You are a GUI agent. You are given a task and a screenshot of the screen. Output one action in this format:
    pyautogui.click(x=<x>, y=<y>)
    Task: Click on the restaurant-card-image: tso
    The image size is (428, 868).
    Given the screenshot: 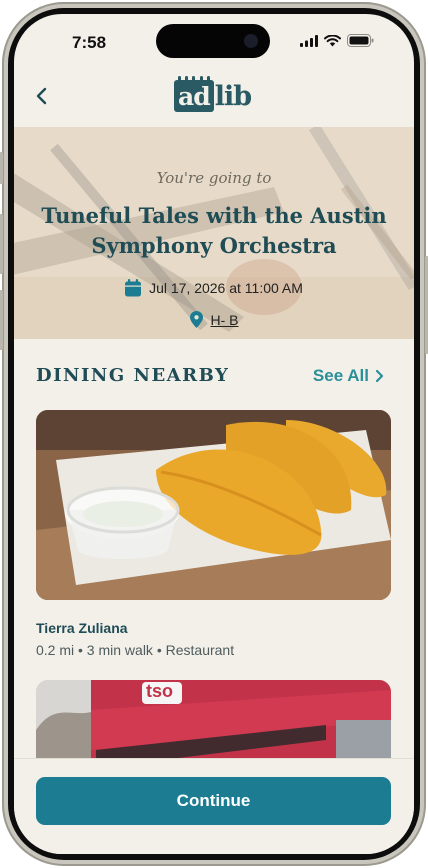 What is the action you would take?
    pyautogui.click(x=213, y=725)
    